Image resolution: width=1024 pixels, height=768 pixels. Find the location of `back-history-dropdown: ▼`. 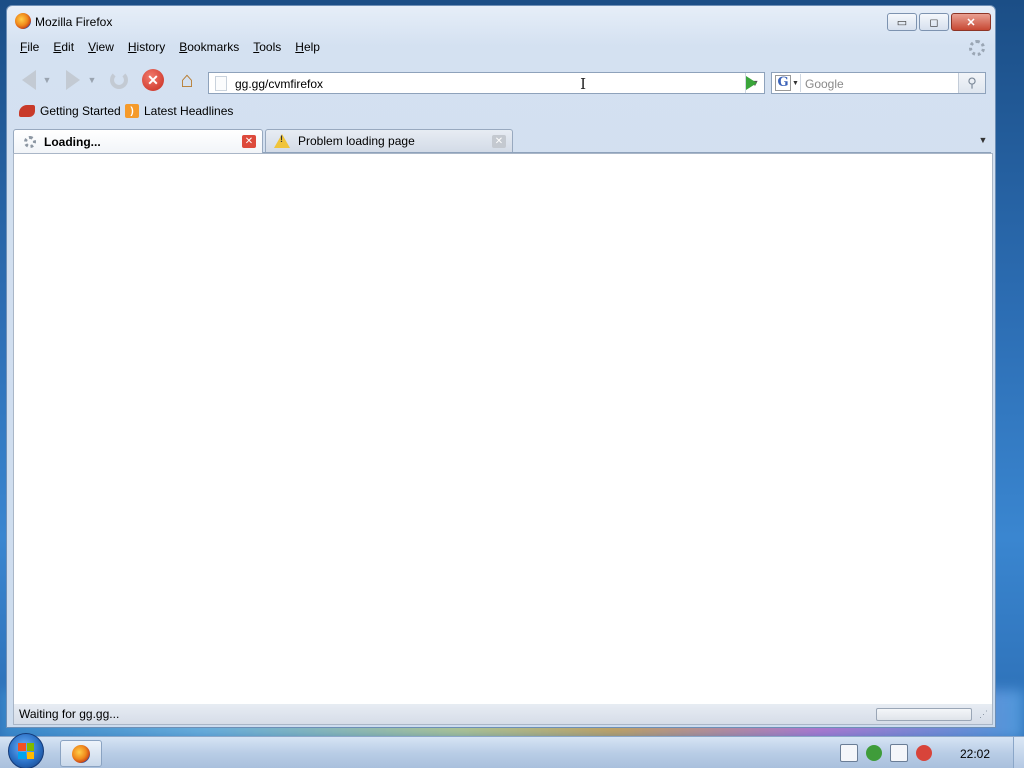

back-history-dropdown: ▼ is located at coordinates (47, 80).